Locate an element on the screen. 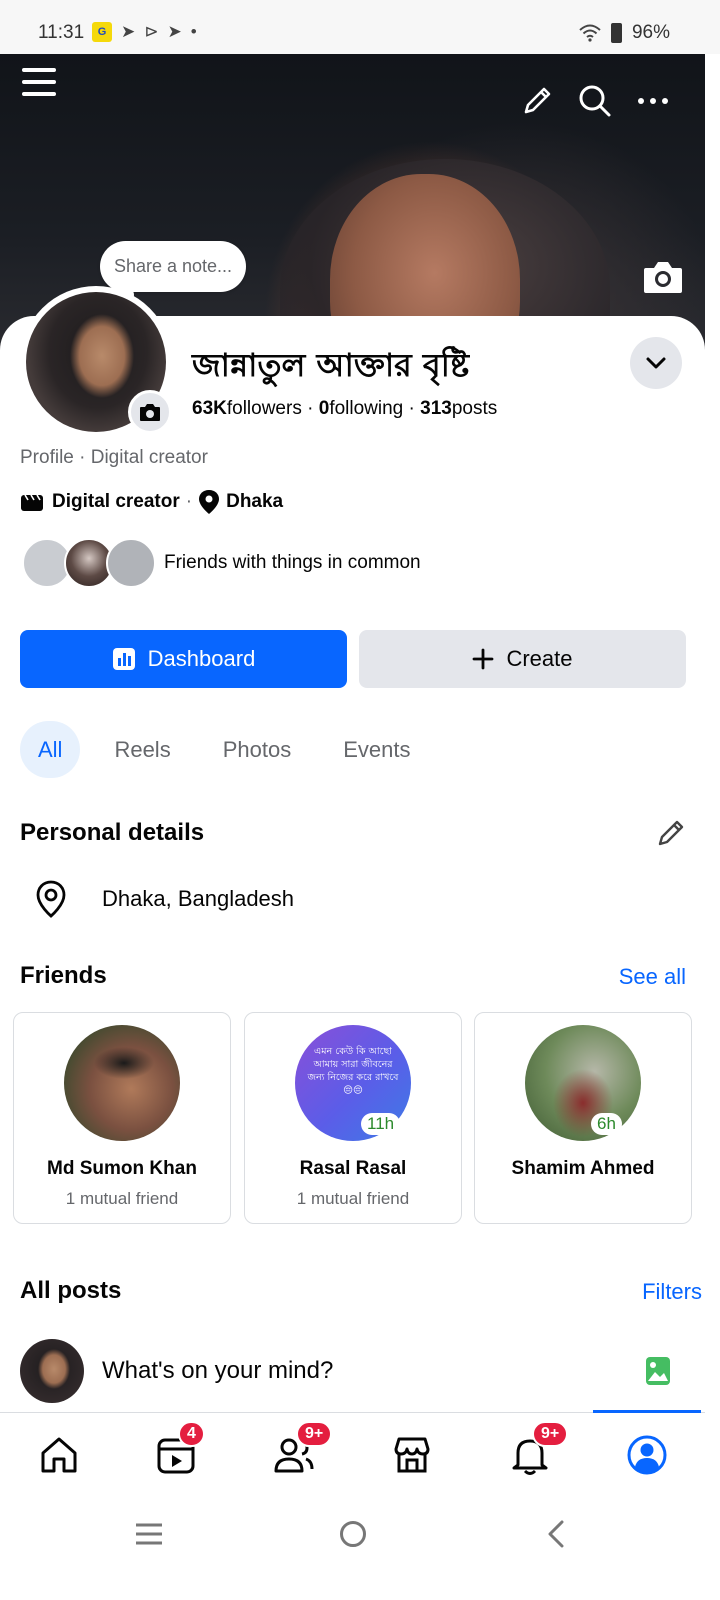 The width and height of the screenshot is (720, 1600). dashboard-button: Dashboard is located at coordinates (183, 659).